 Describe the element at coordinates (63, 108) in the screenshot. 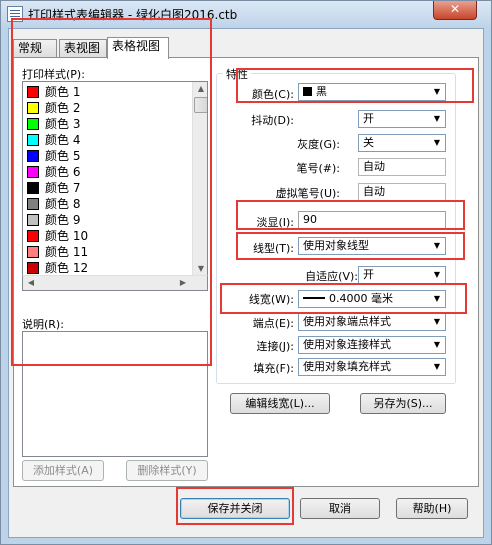

I see `list-item-label: 颜色 2` at that location.